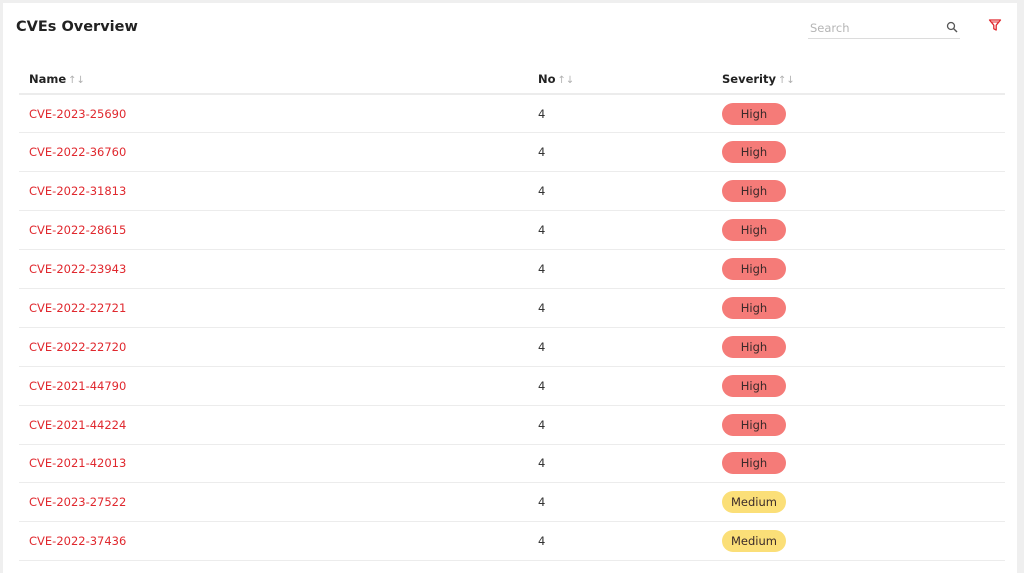  Describe the element at coordinates (273, 541) in the screenshot. I see `cve-name-link: CVE-2022-37436` at that location.